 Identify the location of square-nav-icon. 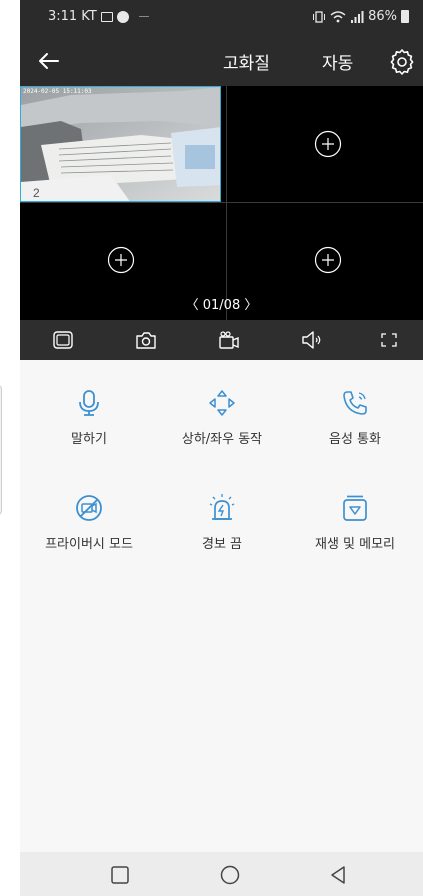
(120, 875).